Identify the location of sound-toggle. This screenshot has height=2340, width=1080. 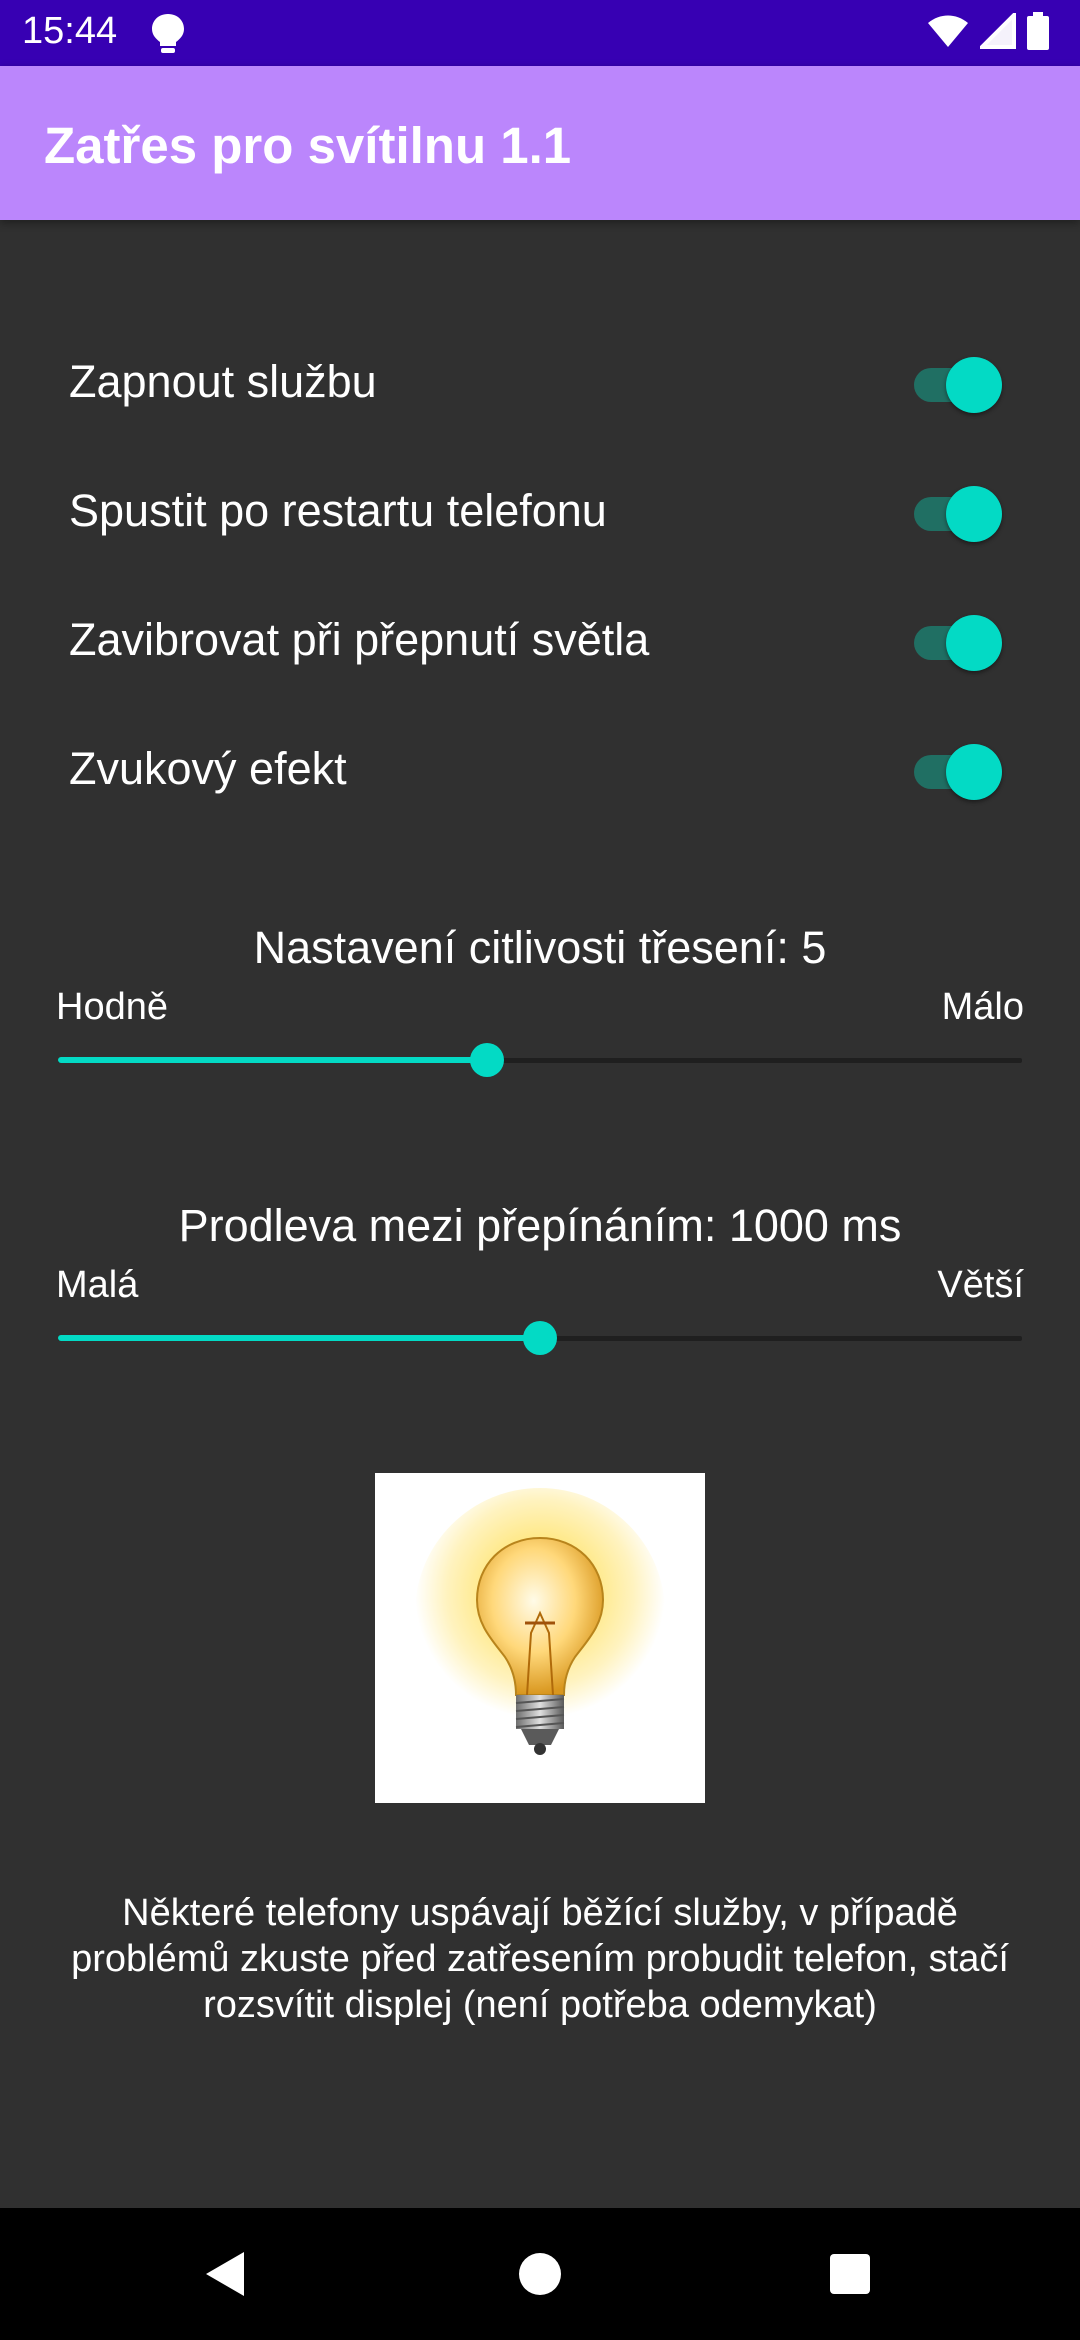
(959, 770).